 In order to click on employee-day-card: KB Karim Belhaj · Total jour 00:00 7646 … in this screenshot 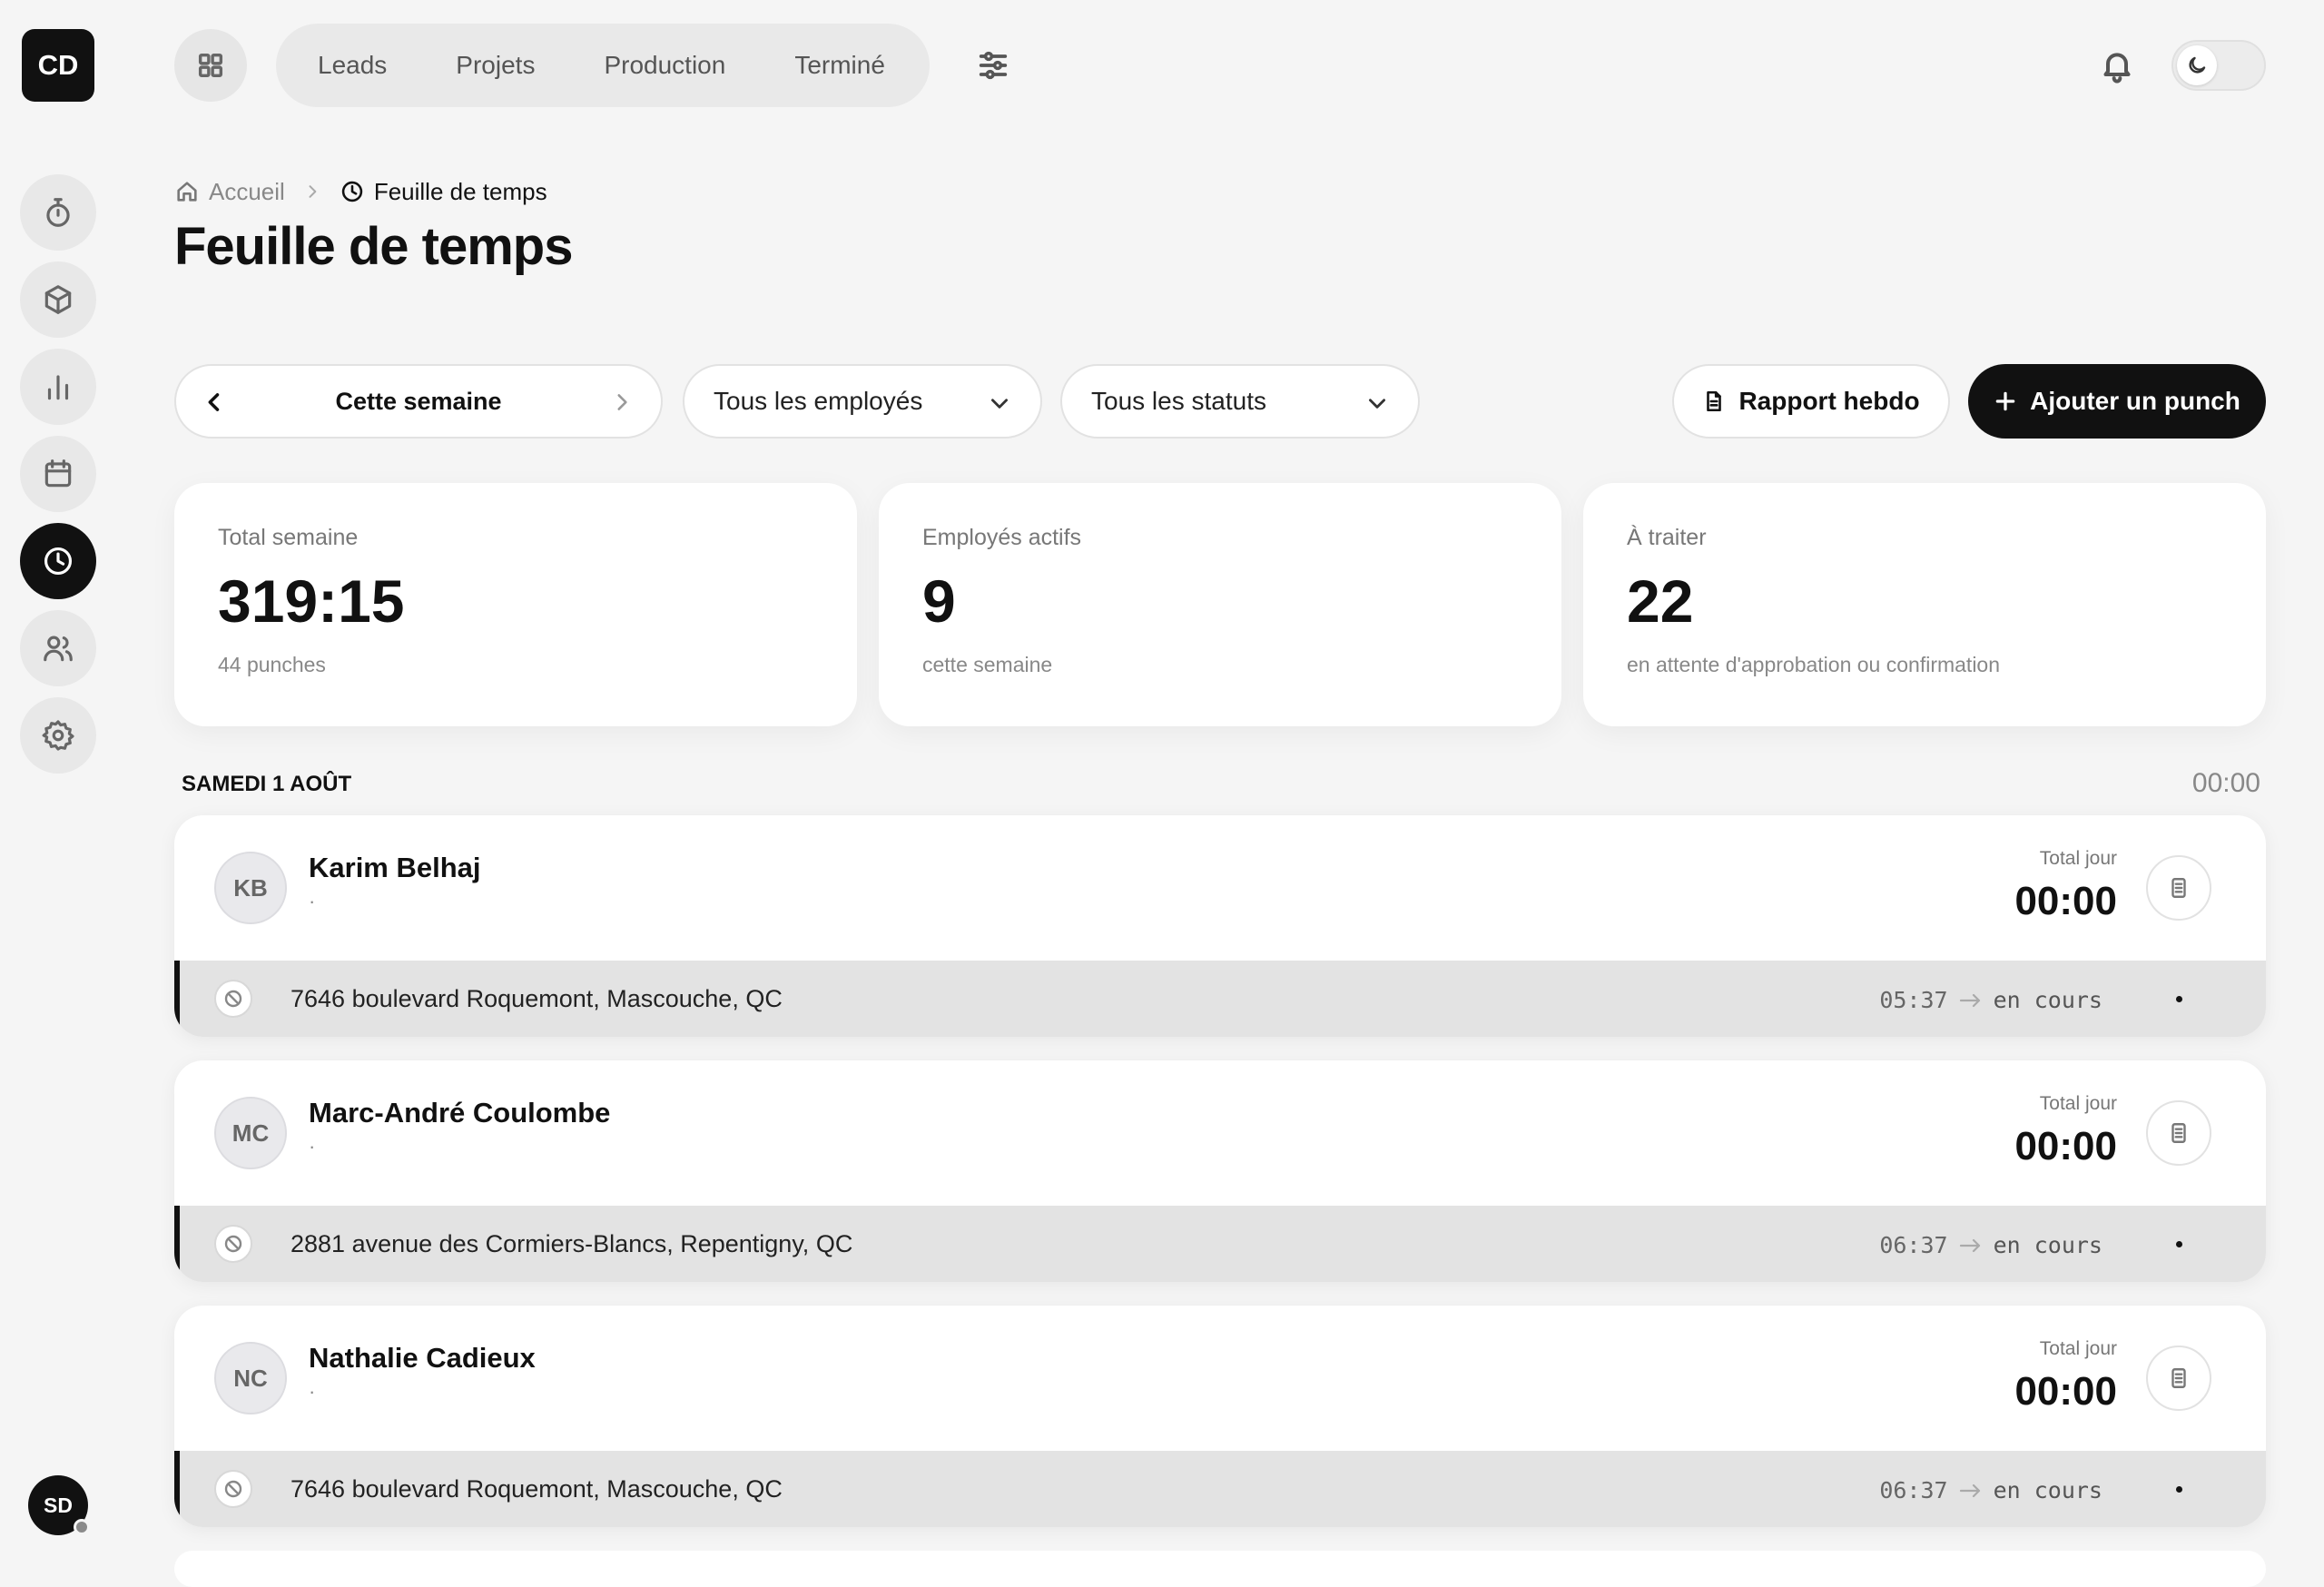, I will do `click(1220, 926)`.